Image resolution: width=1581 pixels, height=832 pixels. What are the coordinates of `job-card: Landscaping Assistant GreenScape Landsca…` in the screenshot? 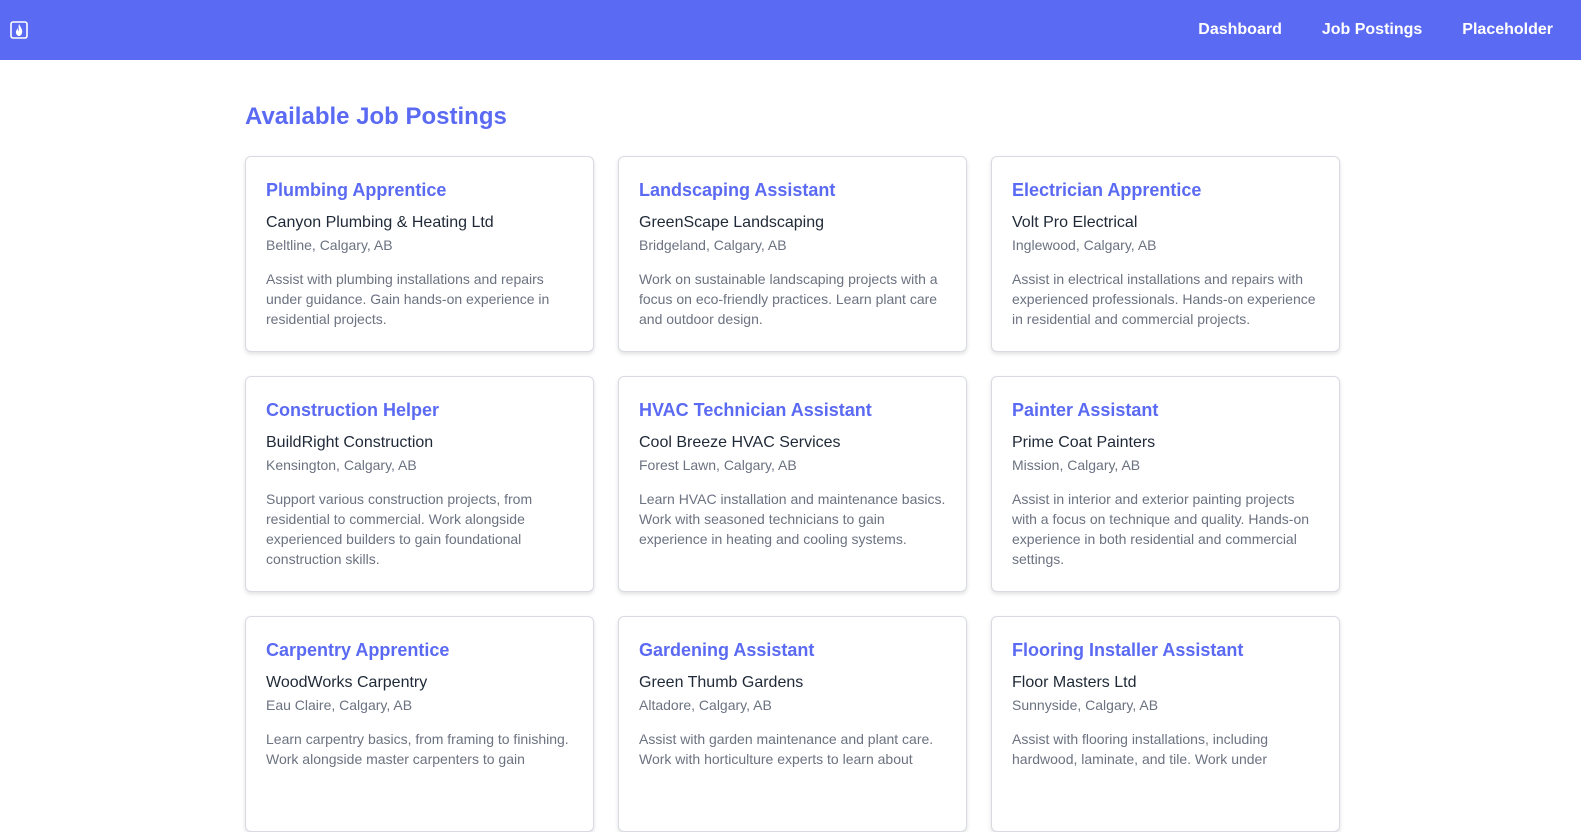 It's located at (792, 254).